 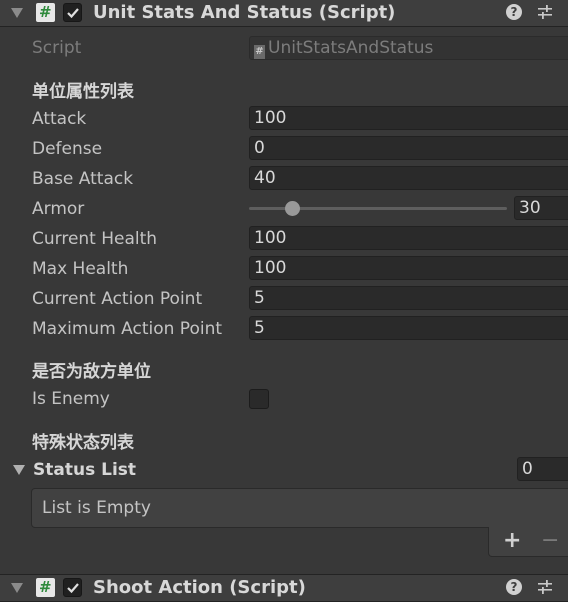 I want to click on script-label: Script, so click(x=57, y=48).